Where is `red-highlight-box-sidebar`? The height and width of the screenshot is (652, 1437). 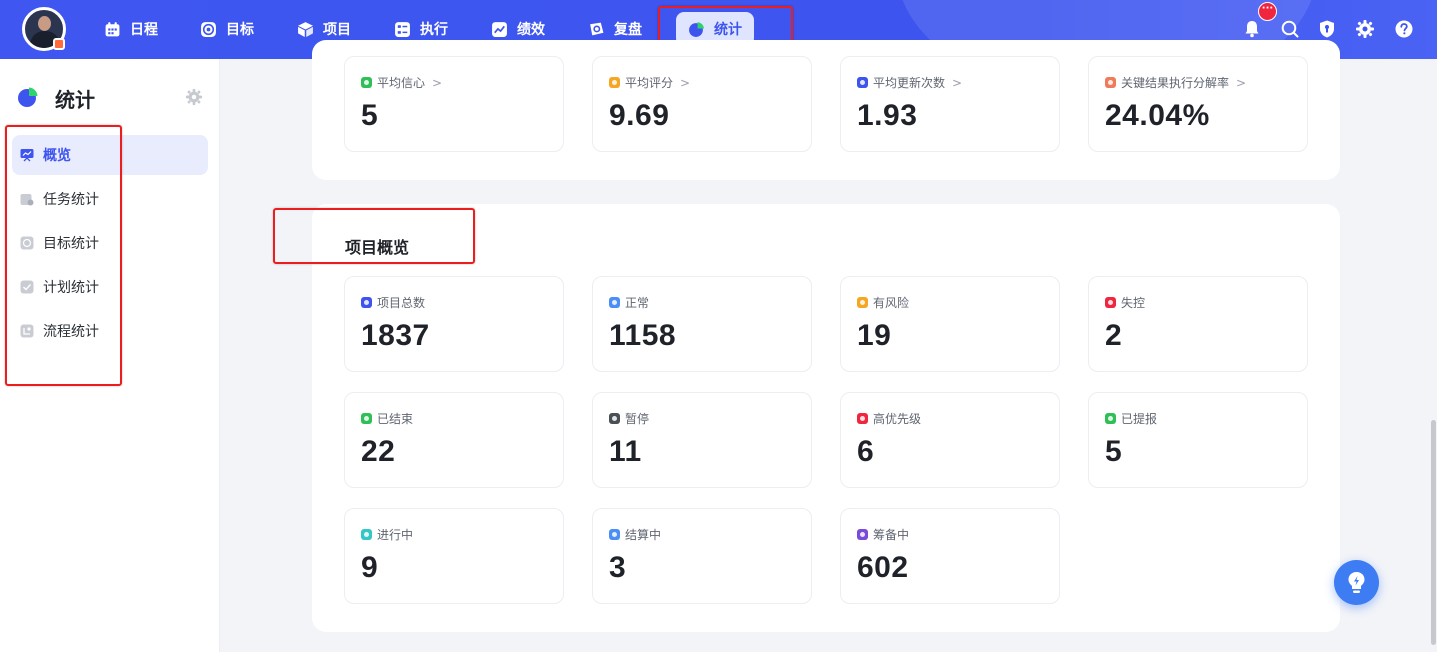
red-highlight-box-sidebar is located at coordinates (63, 255).